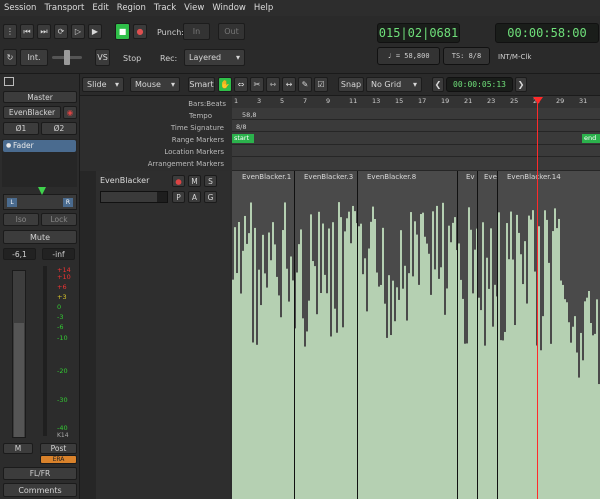 This screenshot has width=600, height=499. I want to click on play-icon: ▶, so click(95, 31).